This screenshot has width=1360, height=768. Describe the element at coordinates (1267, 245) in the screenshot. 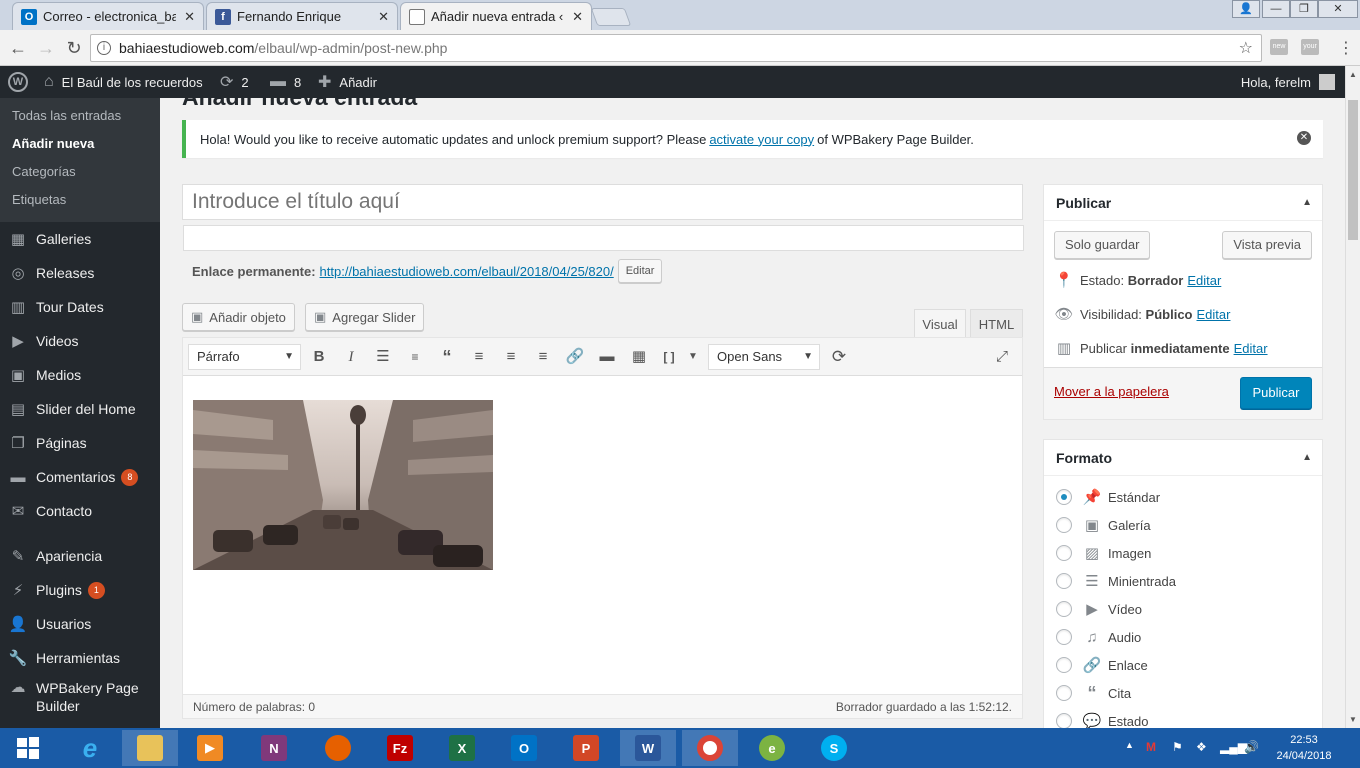

I see `preview-button: Vista previa` at that location.